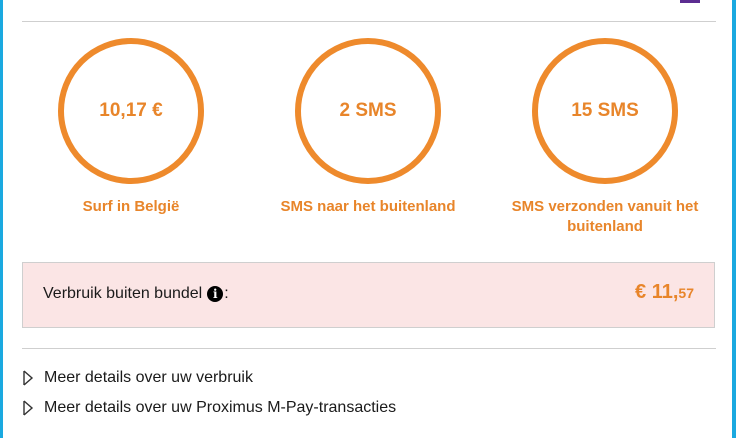 This screenshot has height=438, width=736. I want to click on links-divider, so click(369, 348).